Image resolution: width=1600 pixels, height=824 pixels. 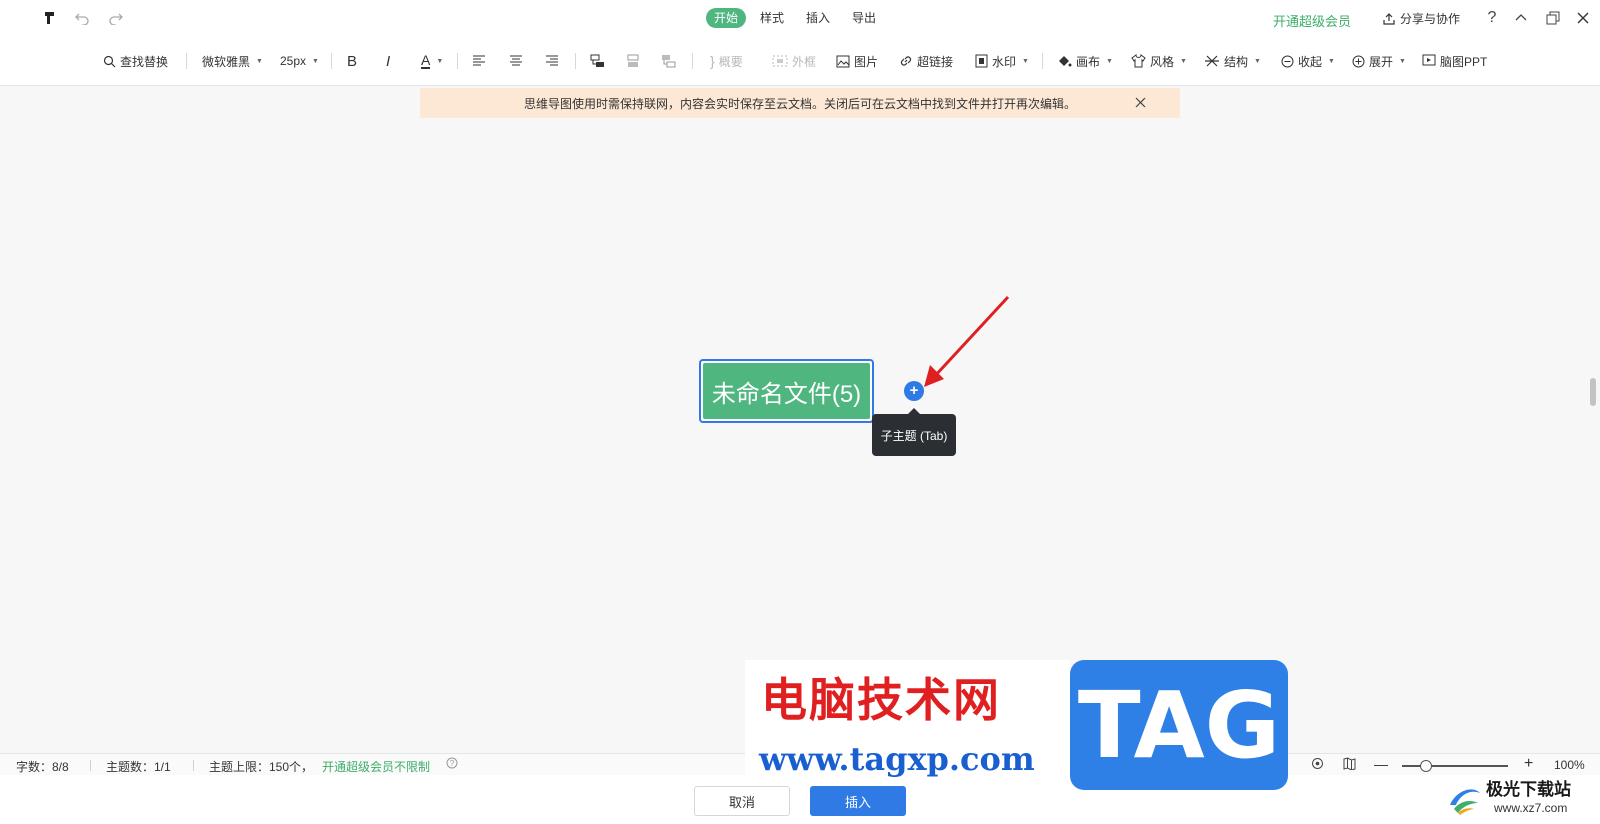 I want to click on bold-button: B, so click(x=352, y=61).